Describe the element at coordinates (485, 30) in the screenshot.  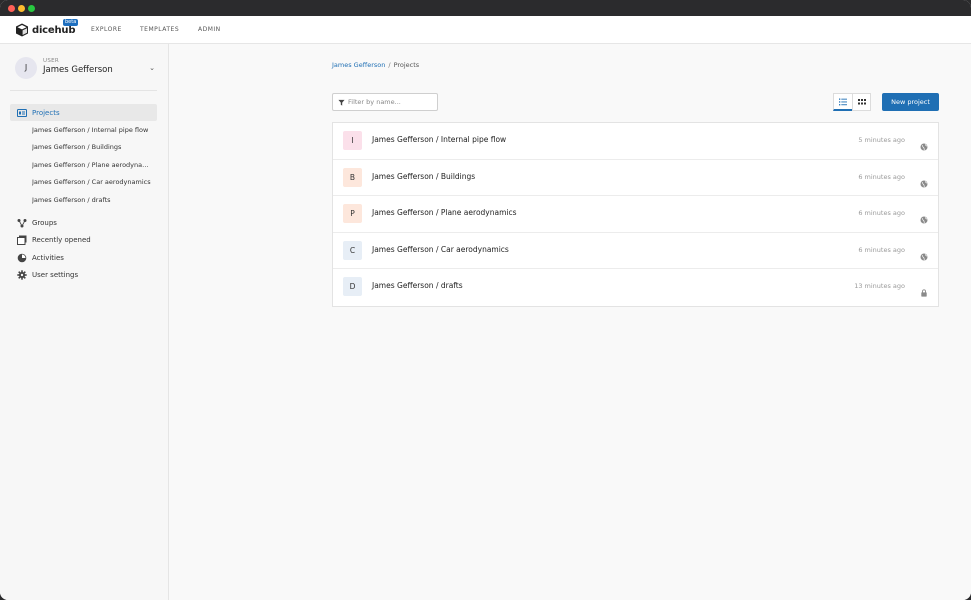
I see `top-navigation: dicehub beta EXPLORE TEMPLATES ADMIN` at that location.